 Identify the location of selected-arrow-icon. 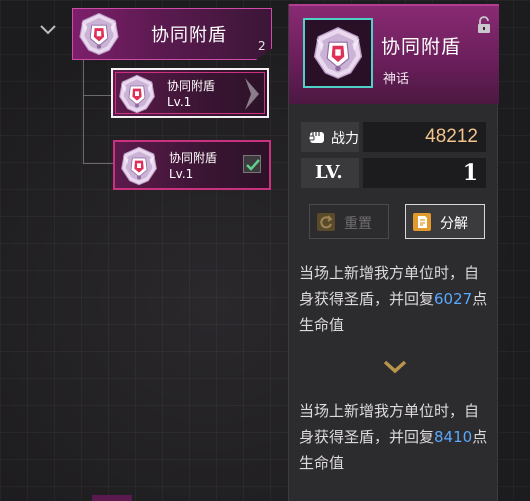
(252, 94).